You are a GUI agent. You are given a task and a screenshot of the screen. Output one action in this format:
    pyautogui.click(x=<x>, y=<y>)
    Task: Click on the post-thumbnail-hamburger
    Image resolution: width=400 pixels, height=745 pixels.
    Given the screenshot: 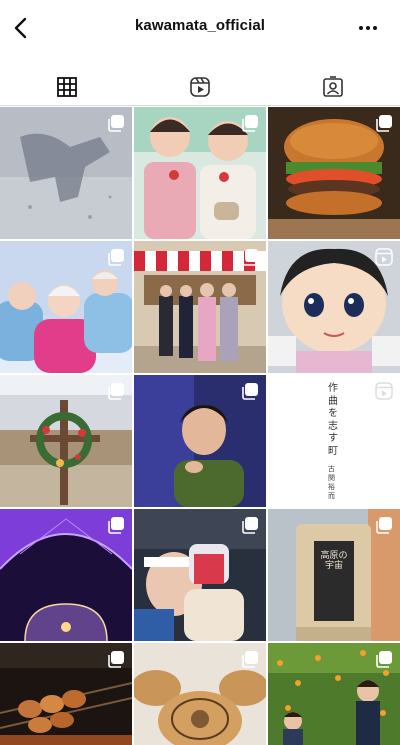 What is the action you would take?
    pyautogui.click(x=334, y=173)
    